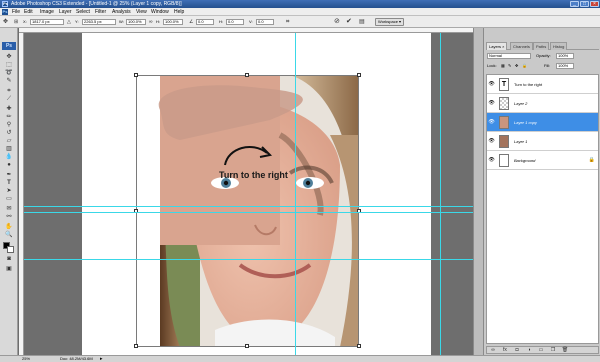  What do you see at coordinates (141, 12) in the screenshot?
I see `menu-view: View` at bounding box center [141, 12].